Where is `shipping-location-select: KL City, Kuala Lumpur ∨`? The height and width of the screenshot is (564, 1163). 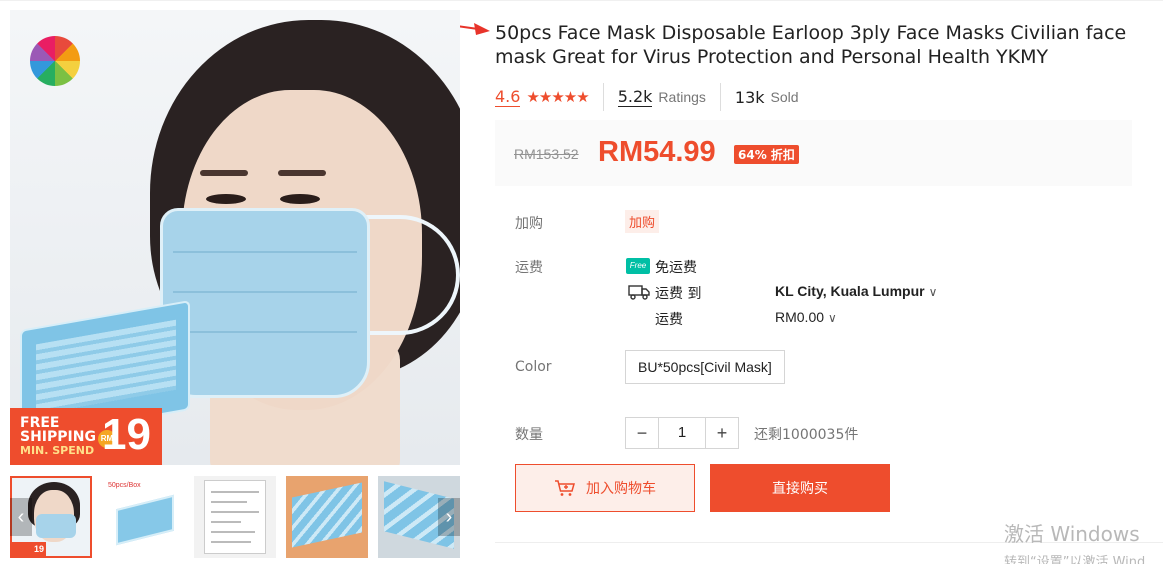 shipping-location-select: KL City, Kuala Lumpur ∨ is located at coordinates (856, 291).